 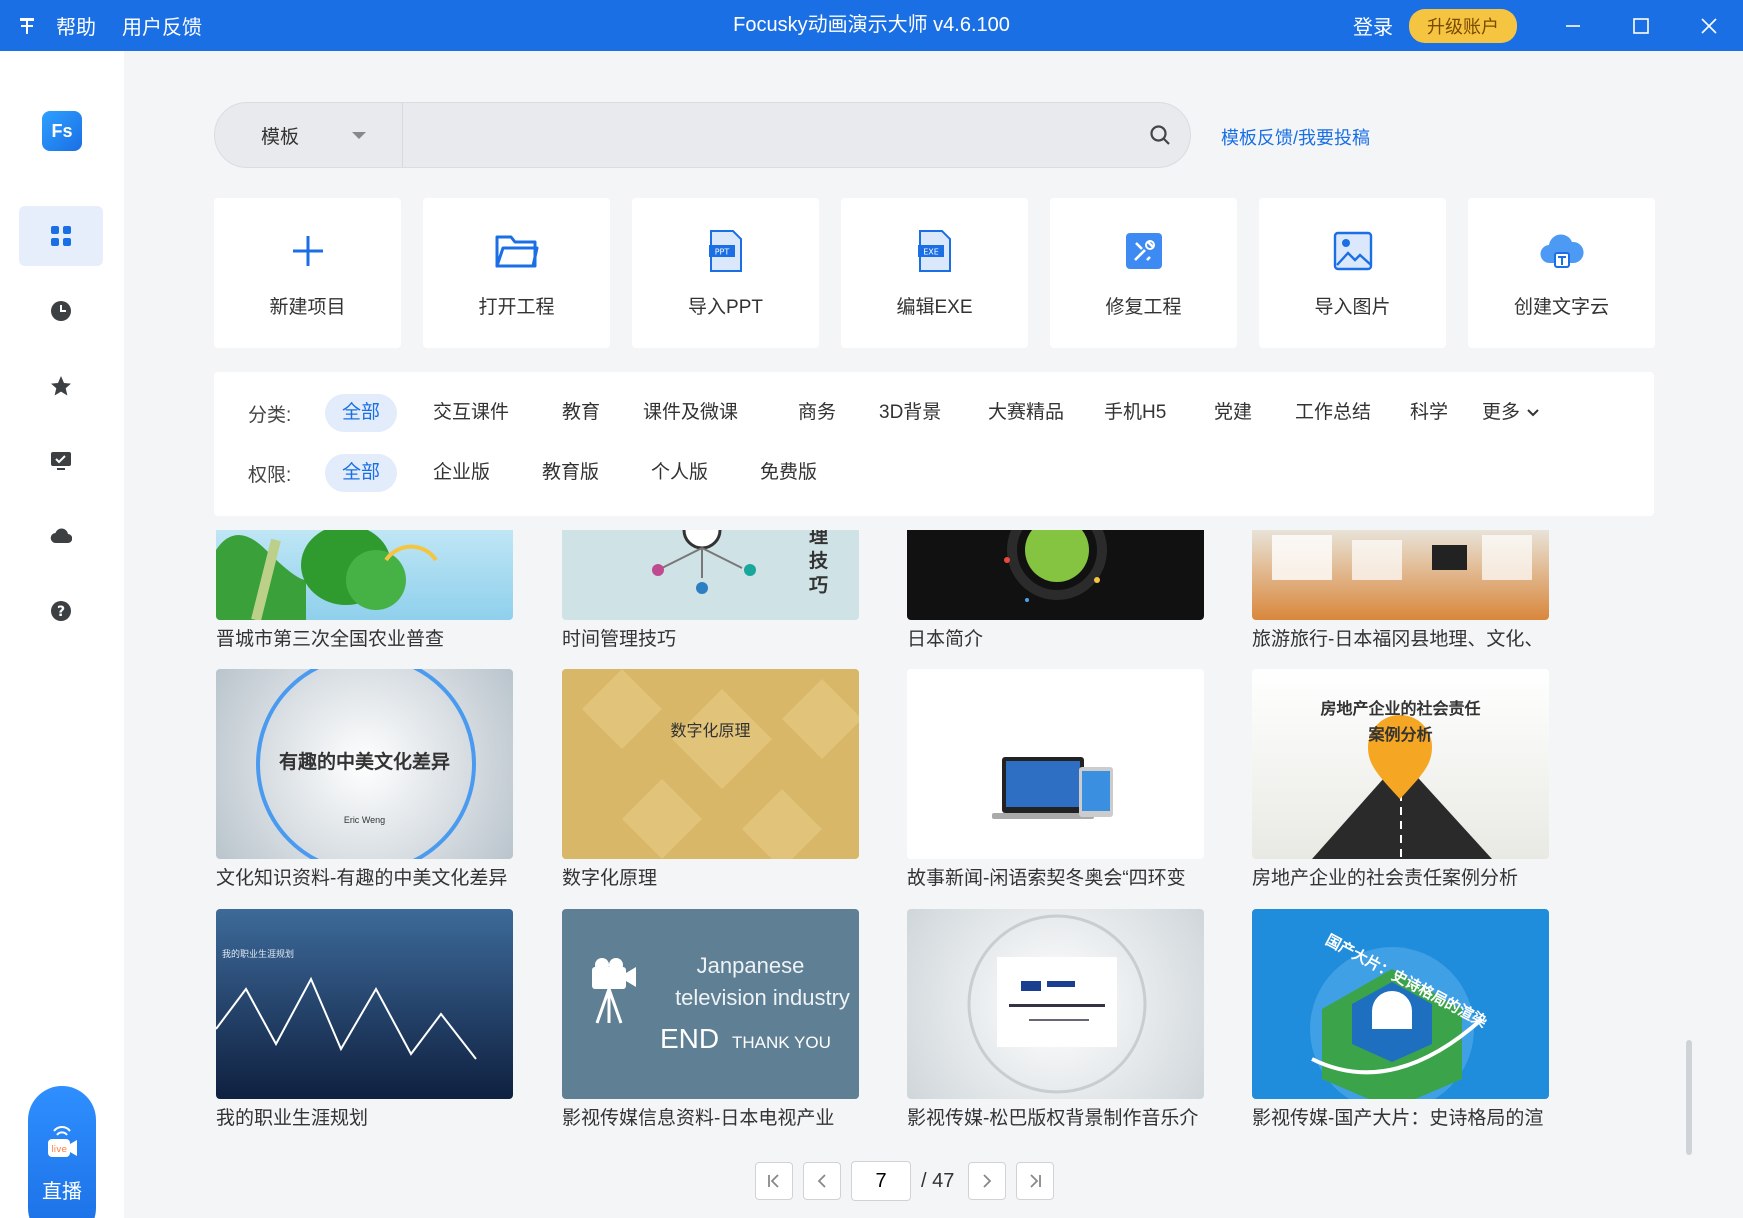 I want to click on template-thumbnail: 房地产企业的社会责任 案例分析, so click(x=1400, y=764).